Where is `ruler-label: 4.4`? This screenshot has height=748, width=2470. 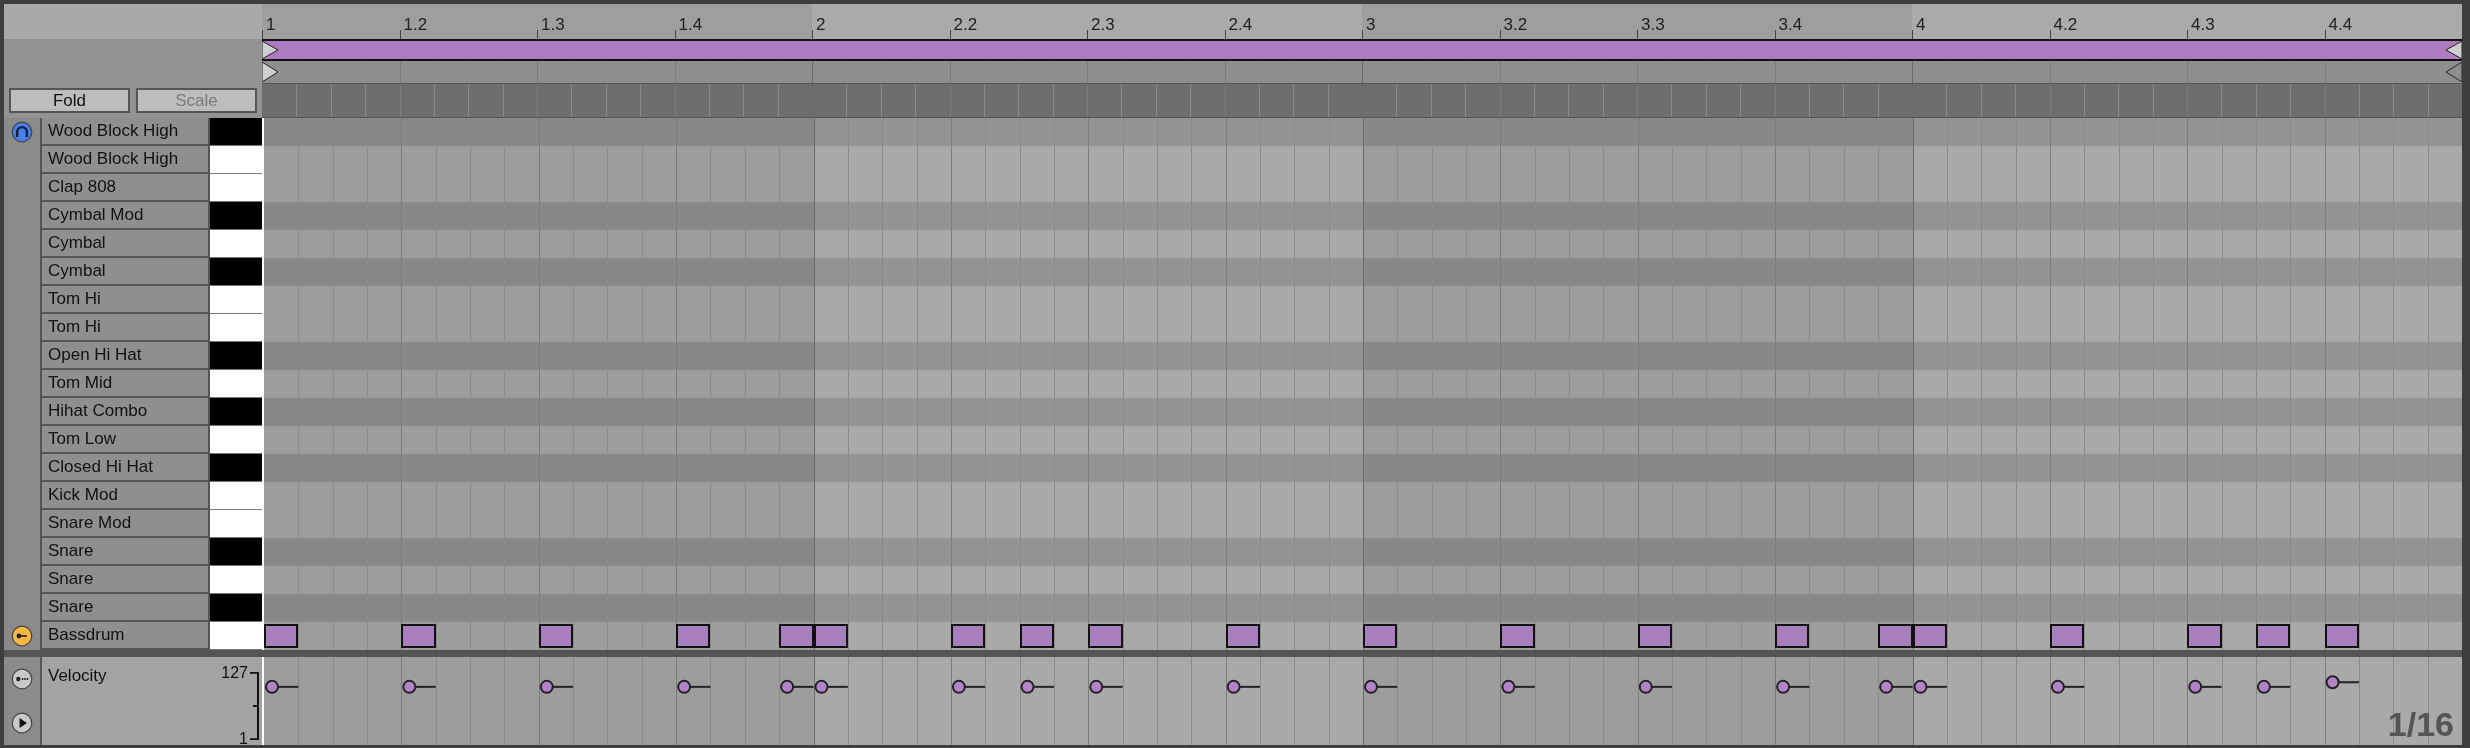
ruler-label: 4.4 is located at coordinates (2340, 26).